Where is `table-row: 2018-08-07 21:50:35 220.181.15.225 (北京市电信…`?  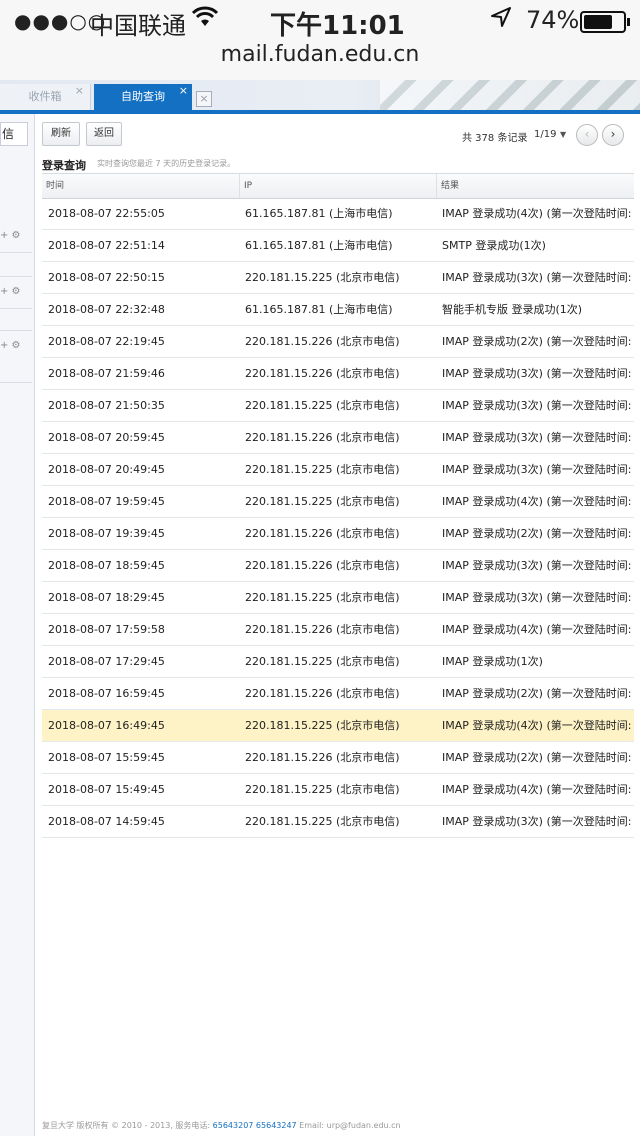 table-row: 2018-08-07 21:50:35 220.181.15.225 (北京市电信… is located at coordinates (338, 406).